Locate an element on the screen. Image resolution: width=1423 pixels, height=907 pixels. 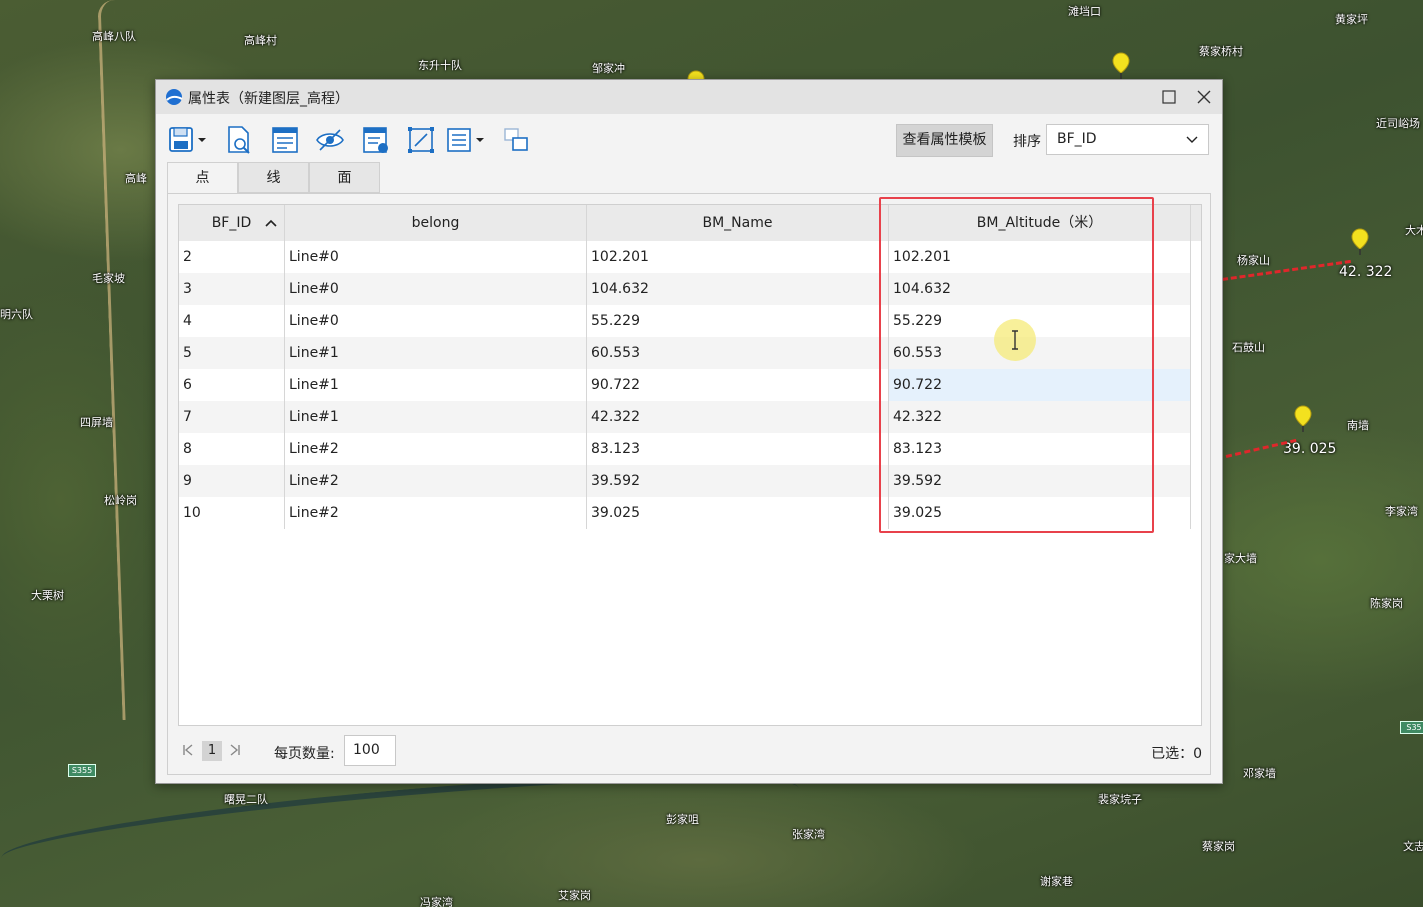
map-place-label: 南墙 is located at coordinates (1358, 425).